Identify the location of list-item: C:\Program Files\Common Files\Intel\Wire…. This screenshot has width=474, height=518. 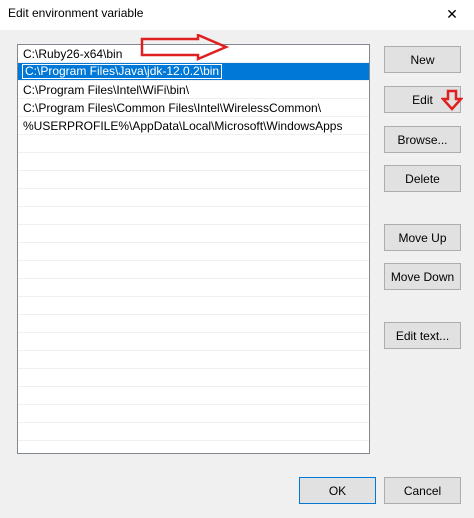
(193, 108).